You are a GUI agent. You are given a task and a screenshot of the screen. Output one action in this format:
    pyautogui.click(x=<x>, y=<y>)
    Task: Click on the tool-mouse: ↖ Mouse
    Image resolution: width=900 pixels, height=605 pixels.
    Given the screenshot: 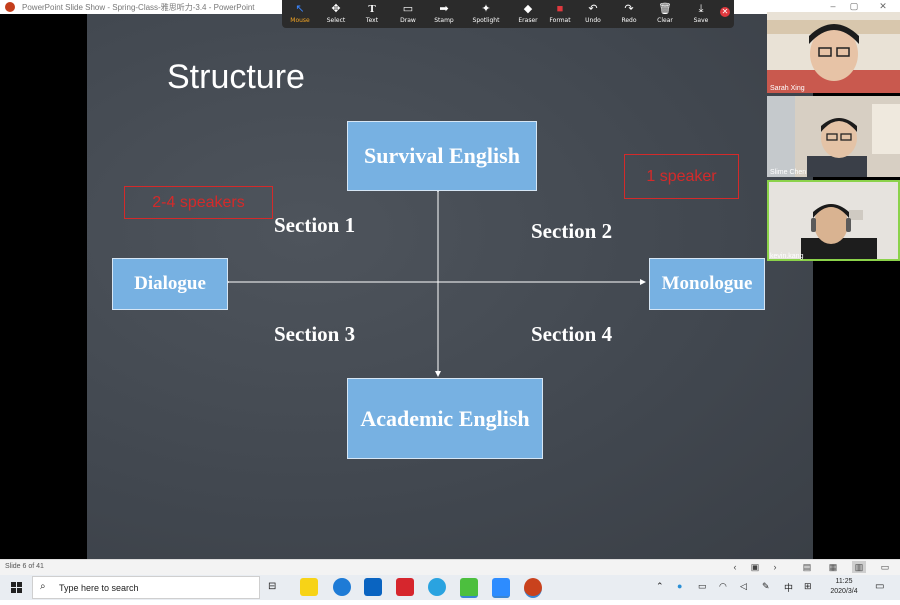 What is the action you would take?
    pyautogui.click(x=300, y=14)
    